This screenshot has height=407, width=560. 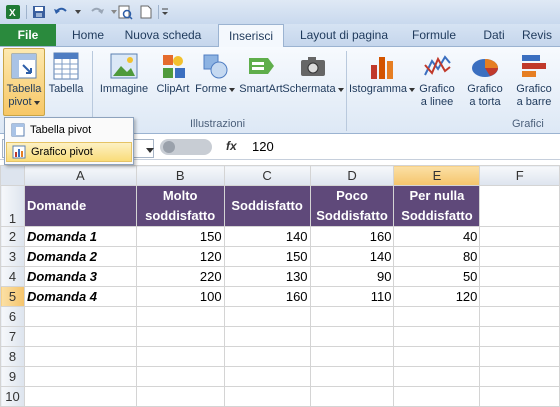 I want to click on active-cell: 120, so click(x=437, y=296).